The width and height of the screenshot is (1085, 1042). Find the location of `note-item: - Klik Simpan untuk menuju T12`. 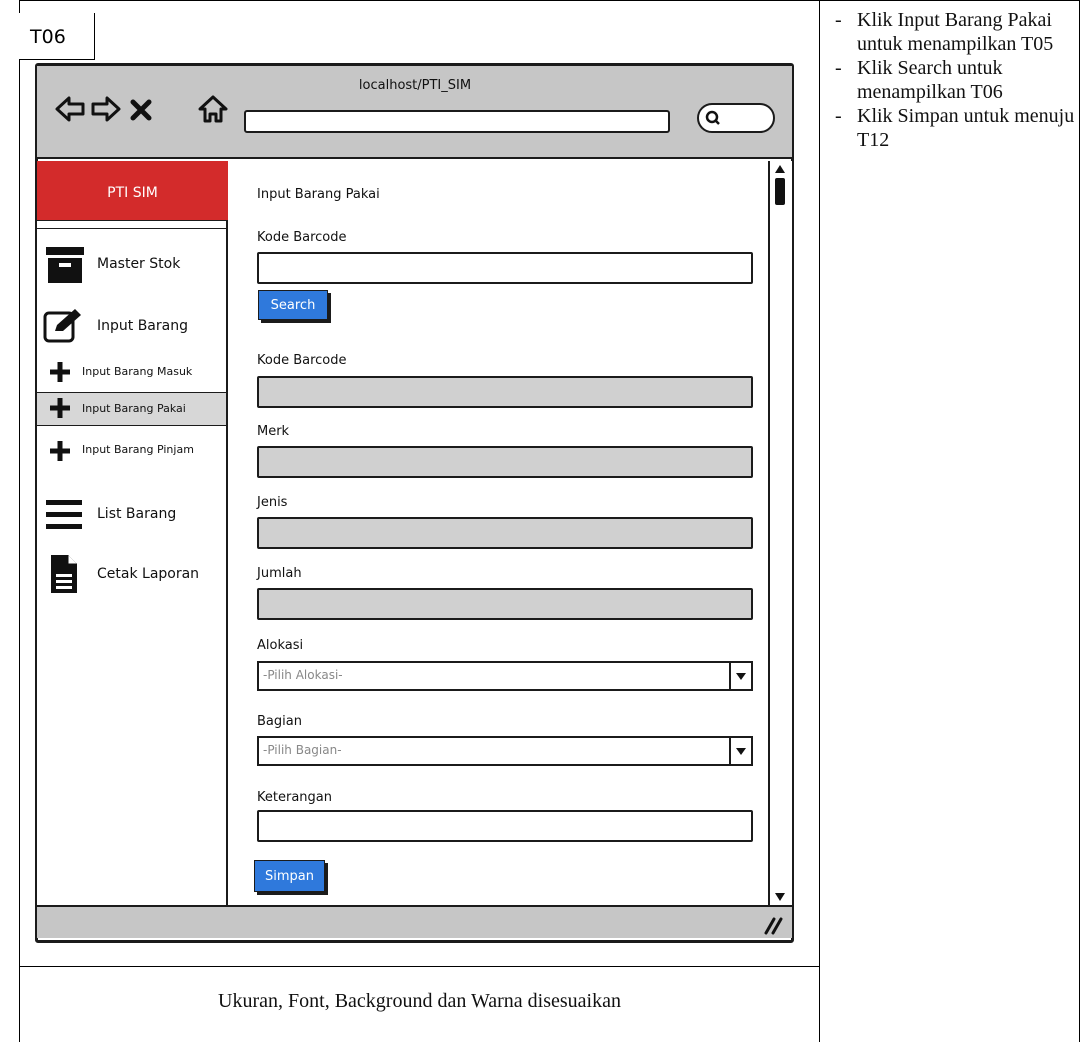

note-item: - Klik Simpan untuk menuju T12 is located at coordinates (957, 128).